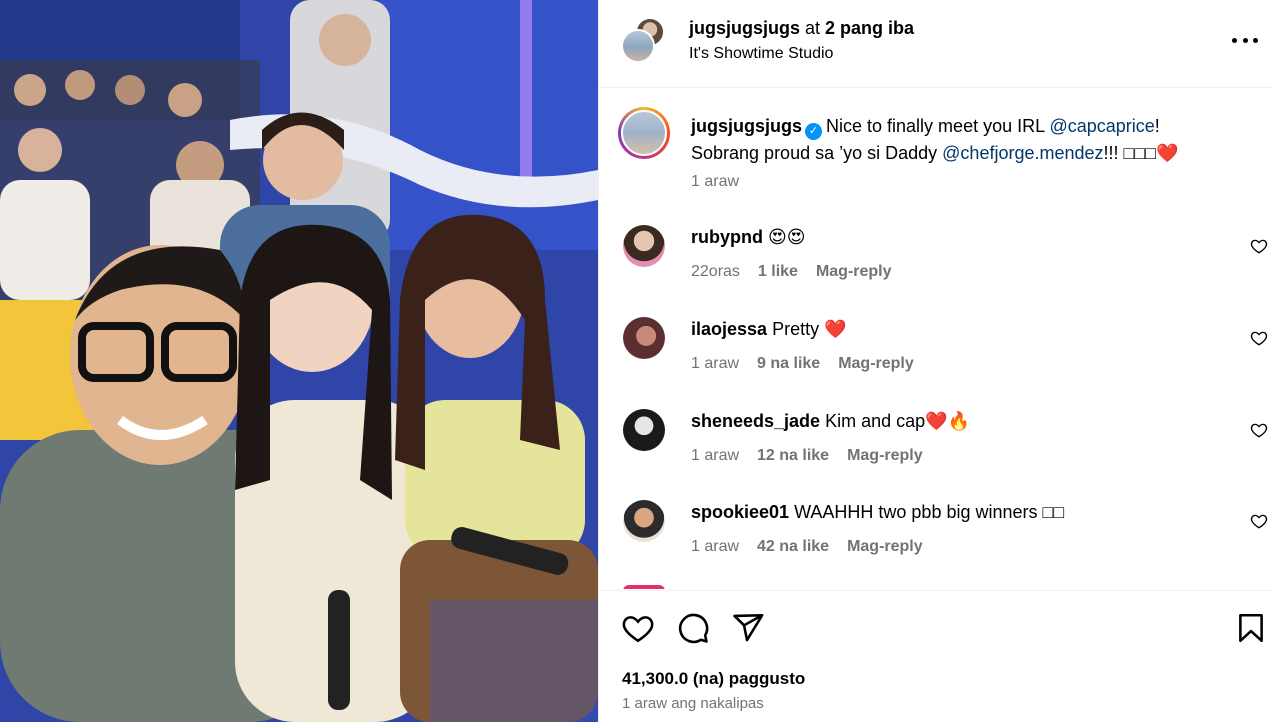  I want to click on comment-item: rubypnd 😍😍 22oras 1 like Mag-reply, so click(936, 265).